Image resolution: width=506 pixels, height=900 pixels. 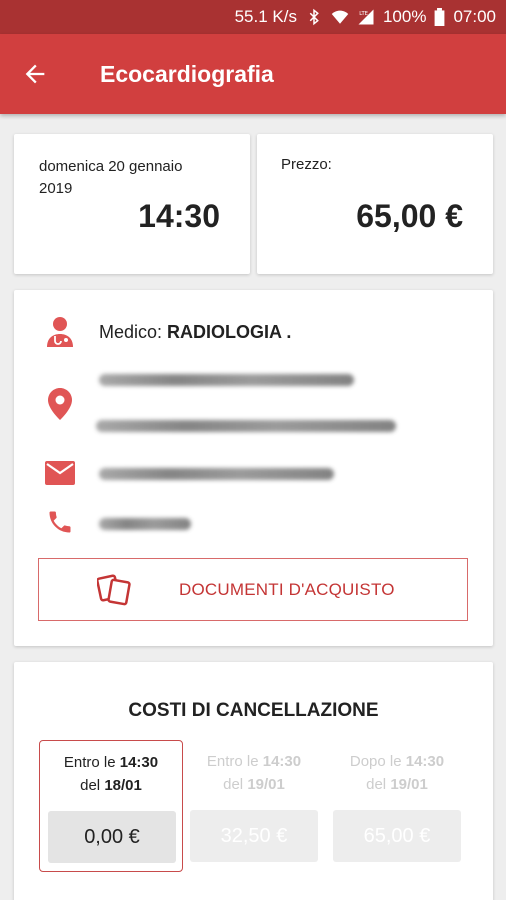 I want to click on doctor-prefix: Medico:, so click(x=131, y=332).